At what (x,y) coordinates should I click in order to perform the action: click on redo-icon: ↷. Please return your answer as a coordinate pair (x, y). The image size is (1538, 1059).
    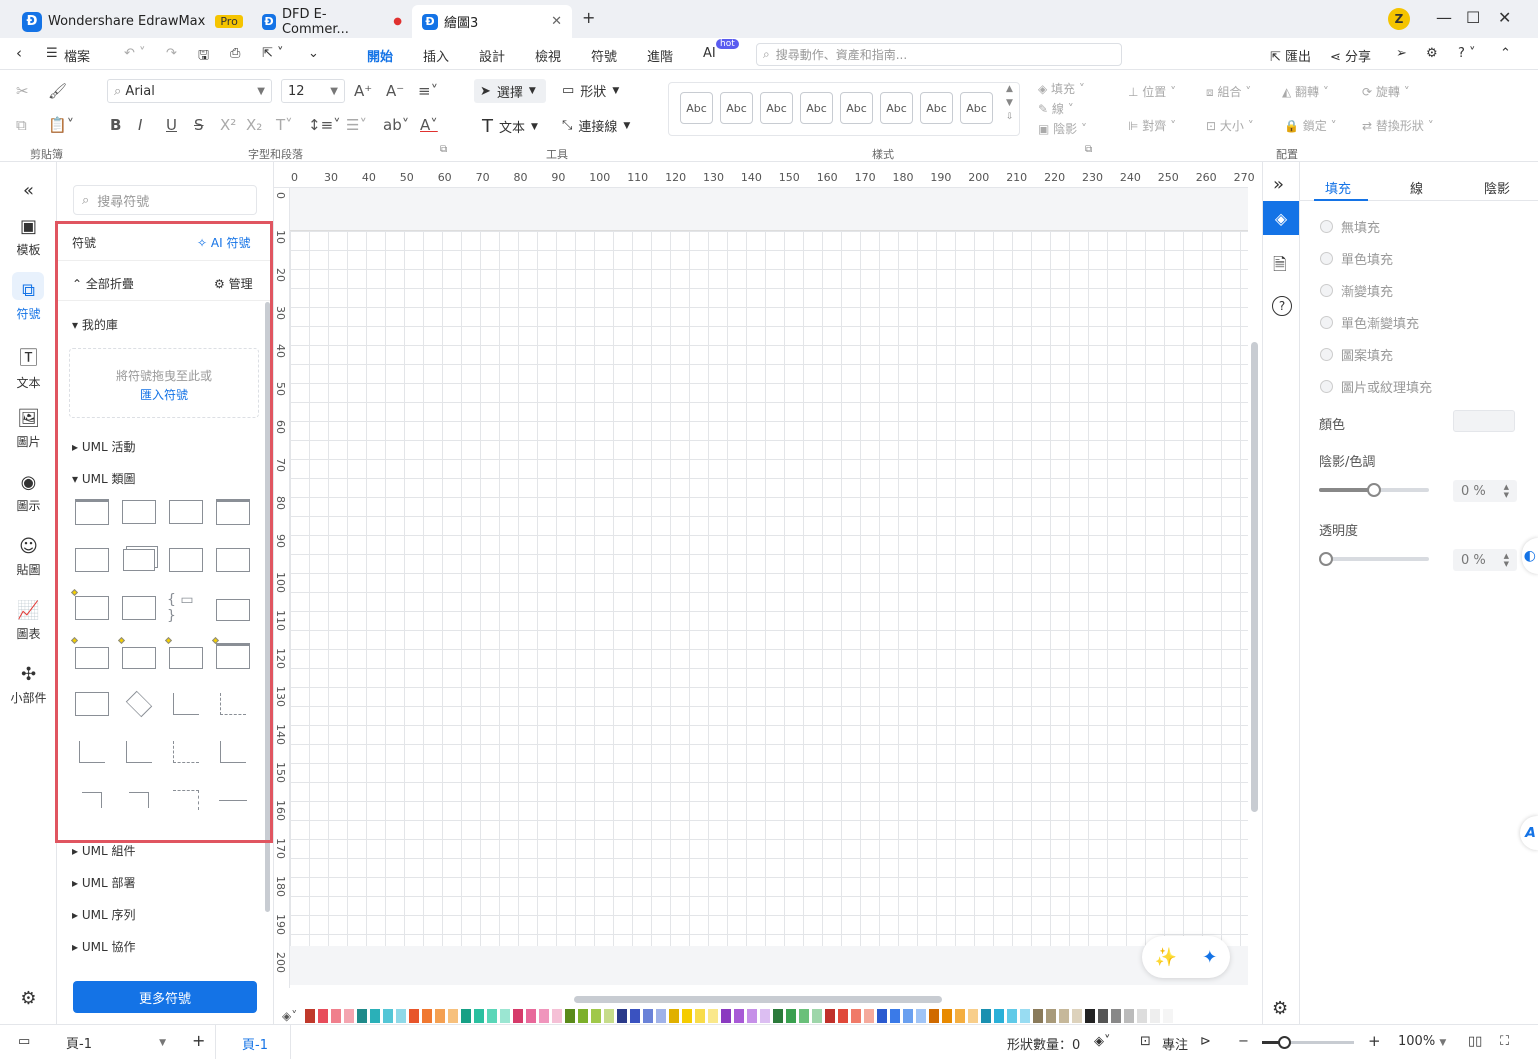
    Looking at the image, I should click on (171, 53).